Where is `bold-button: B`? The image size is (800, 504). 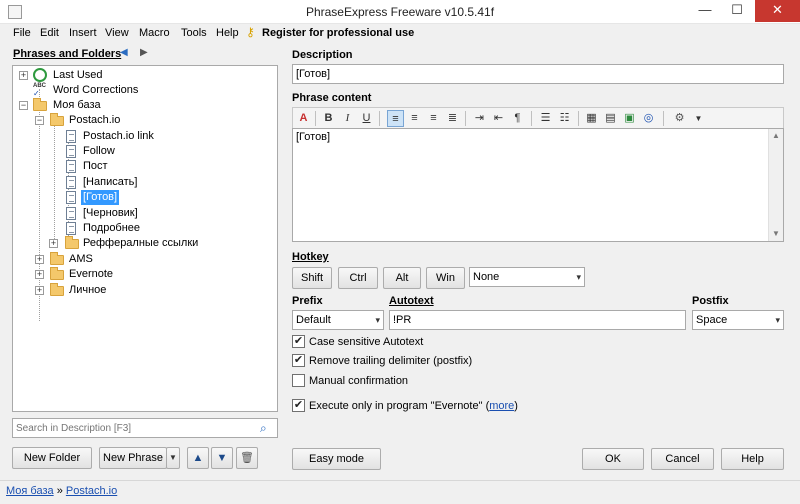
bold-button: B is located at coordinates (328, 118).